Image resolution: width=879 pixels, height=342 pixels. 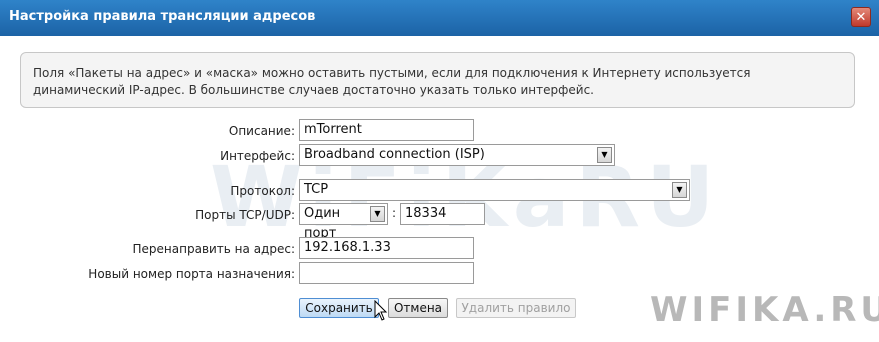 I want to click on description-label: Описание:, so click(x=261, y=131).